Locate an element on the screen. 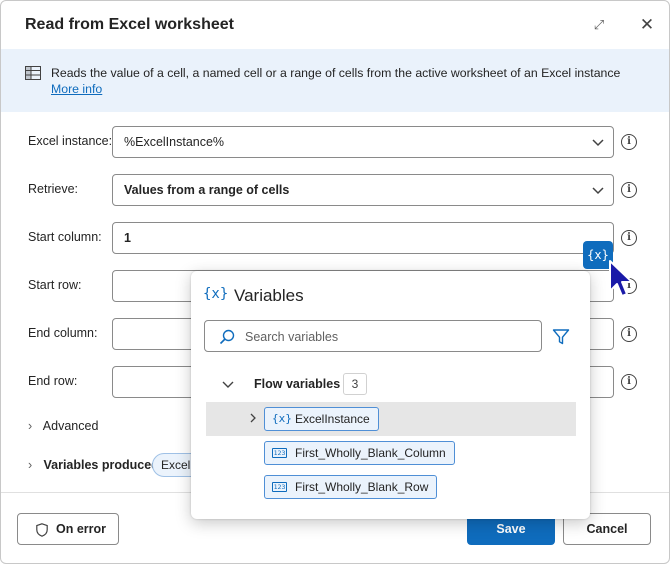  search-icon is located at coordinates (227, 337).